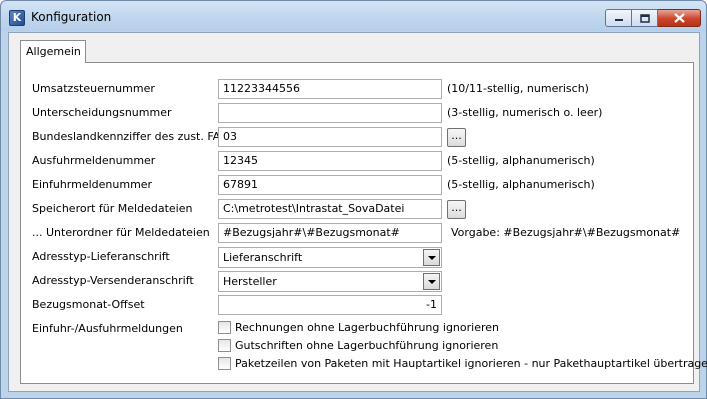 This screenshot has height=399, width=707. I want to click on unterscheidung-input, so click(330, 113).